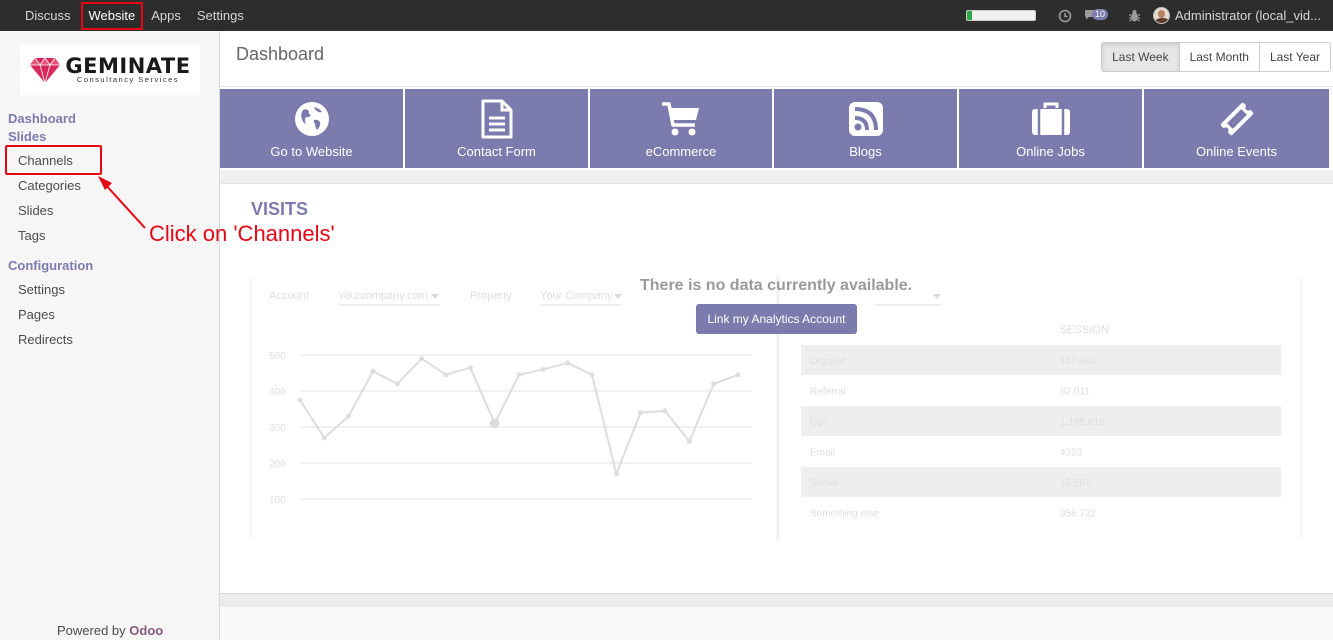 Image resolution: width=1333 pixels, height=640 pixels. I want to click on annotation-text: Click on 'Channels', so click(242, 233).